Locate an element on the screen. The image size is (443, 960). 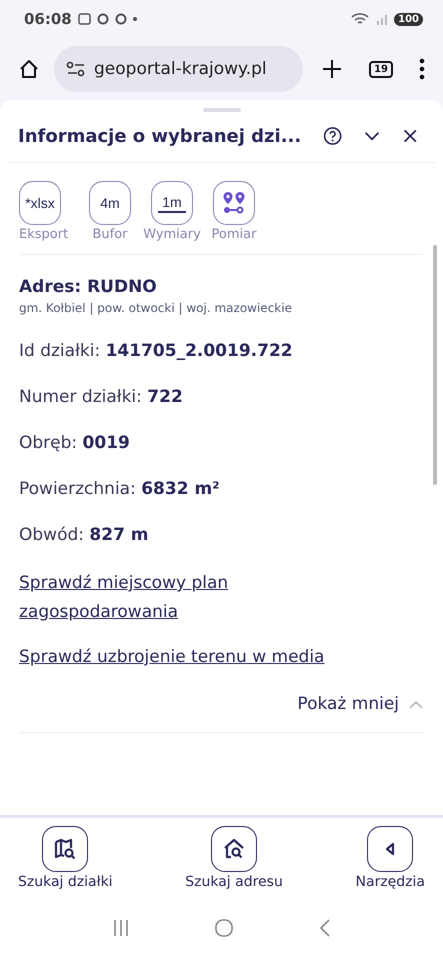
tool-label: Pomiar is located at coordinates (234, 234).